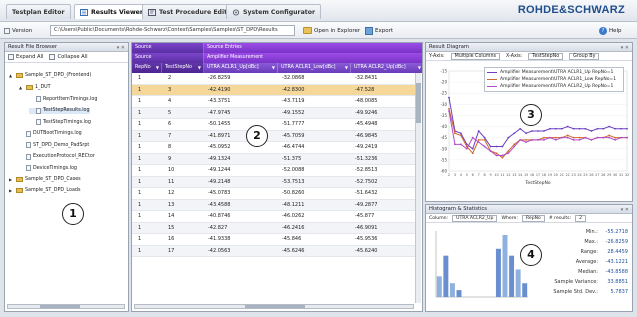 Image resolution: width=637 pixels, height=317 pixels. I want to click on tree-item: ReportItemTimings.log, so click(63, 99).